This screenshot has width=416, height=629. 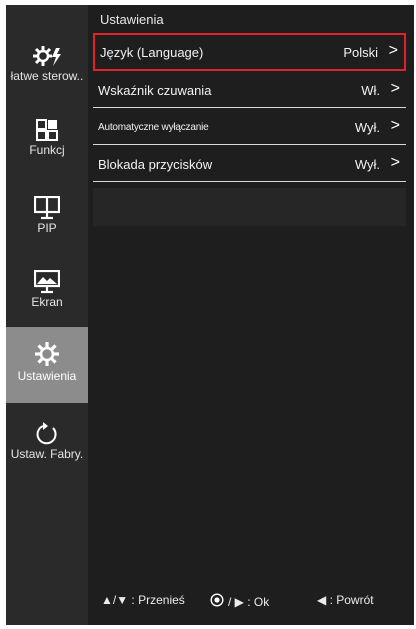 I want to click on menu-row-language: Język (Language) Polski >, so click(x=249, y=52).